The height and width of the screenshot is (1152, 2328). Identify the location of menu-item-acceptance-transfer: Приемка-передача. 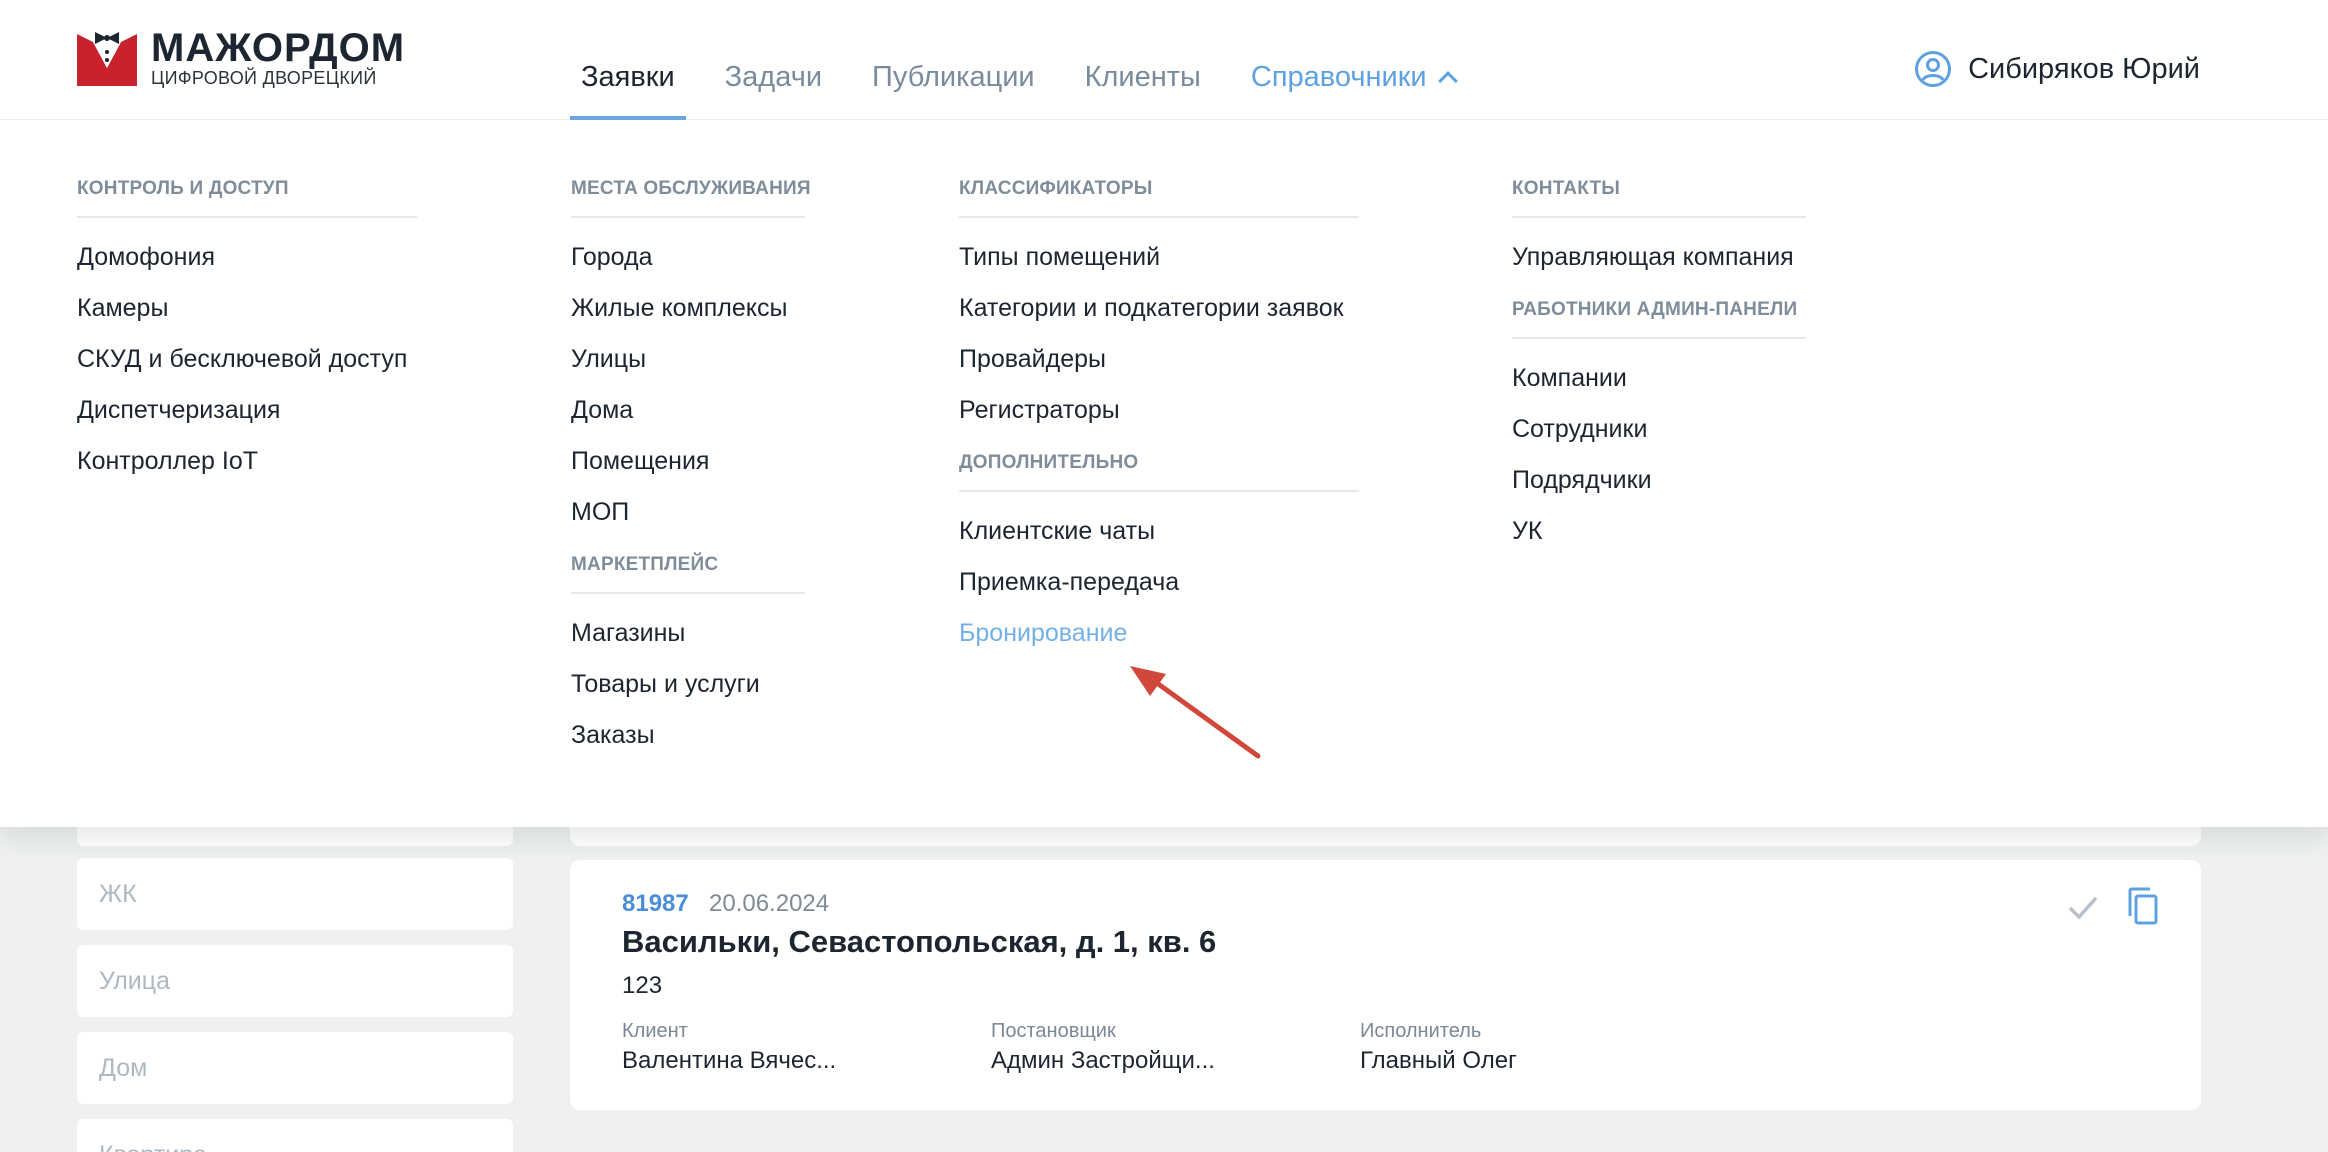
(1159, 582).